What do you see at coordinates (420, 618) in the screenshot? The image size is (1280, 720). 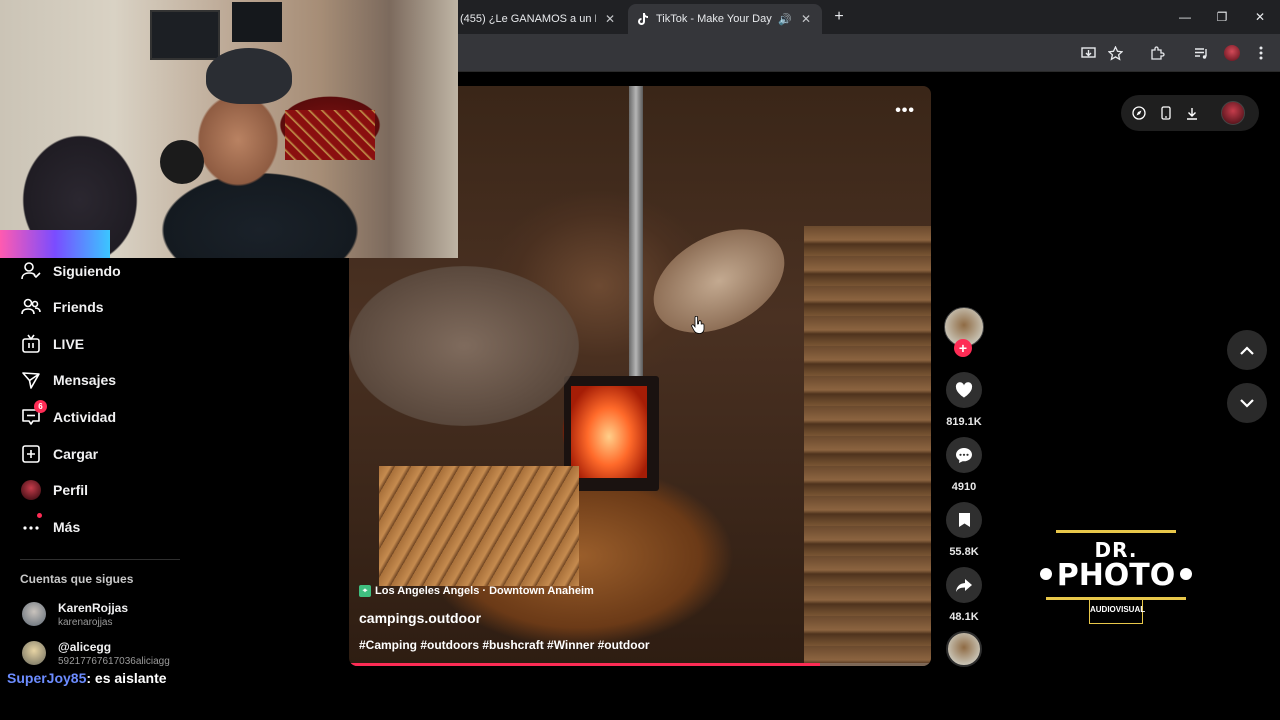 I see `video-author-name: campings.outdoor` at bounding box center [420, 618].